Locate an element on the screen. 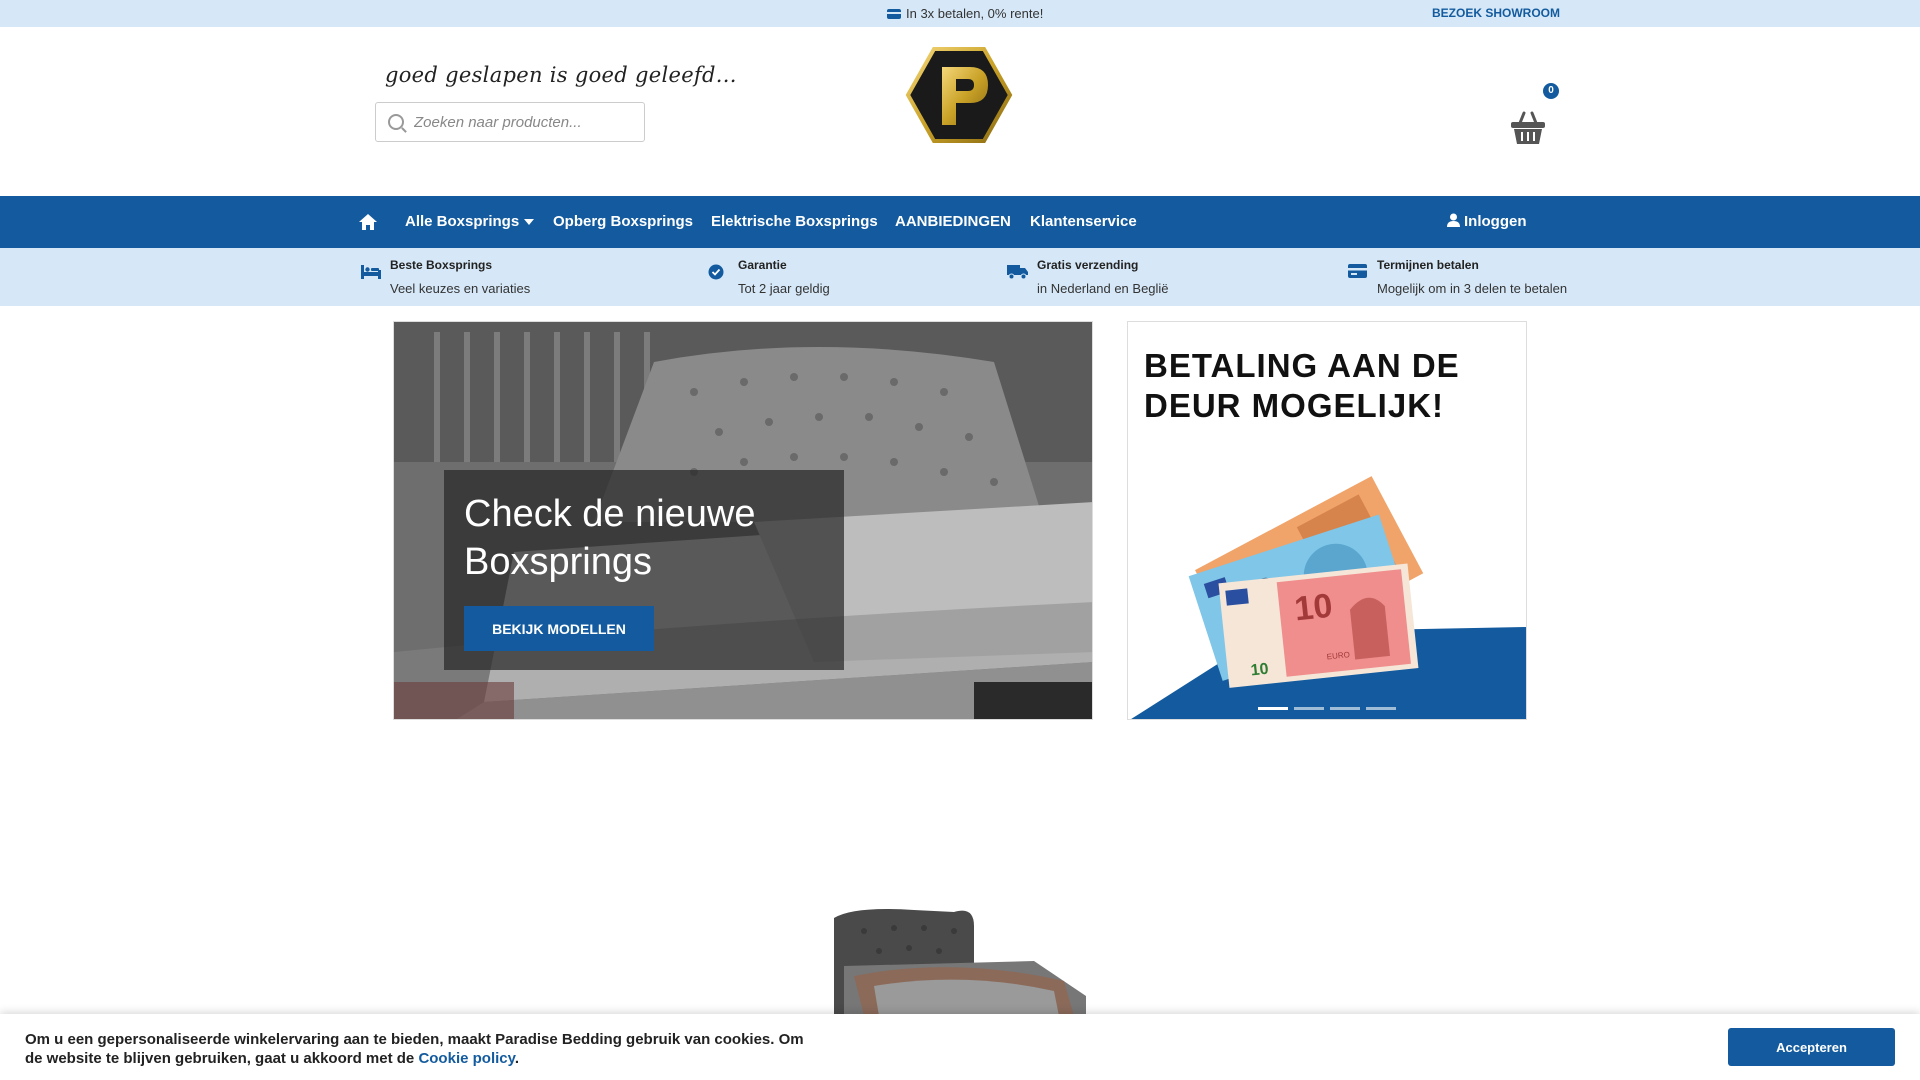 This screenshot has width=1920, height=1080. user-icon is located at coordinates (1453, 220).